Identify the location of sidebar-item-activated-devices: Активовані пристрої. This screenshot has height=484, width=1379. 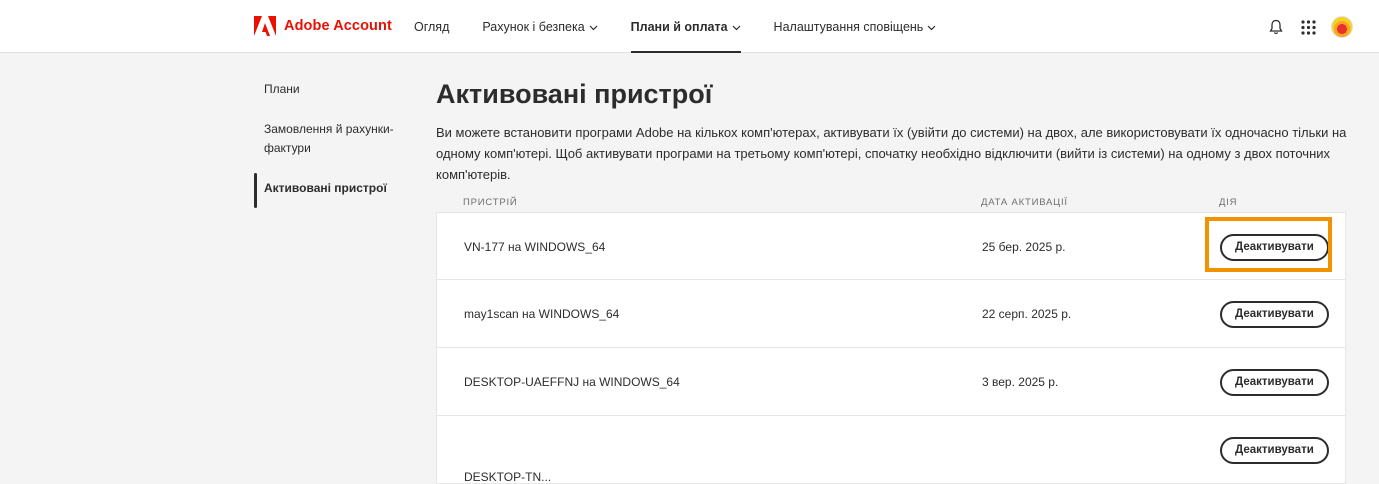
(329, 190).